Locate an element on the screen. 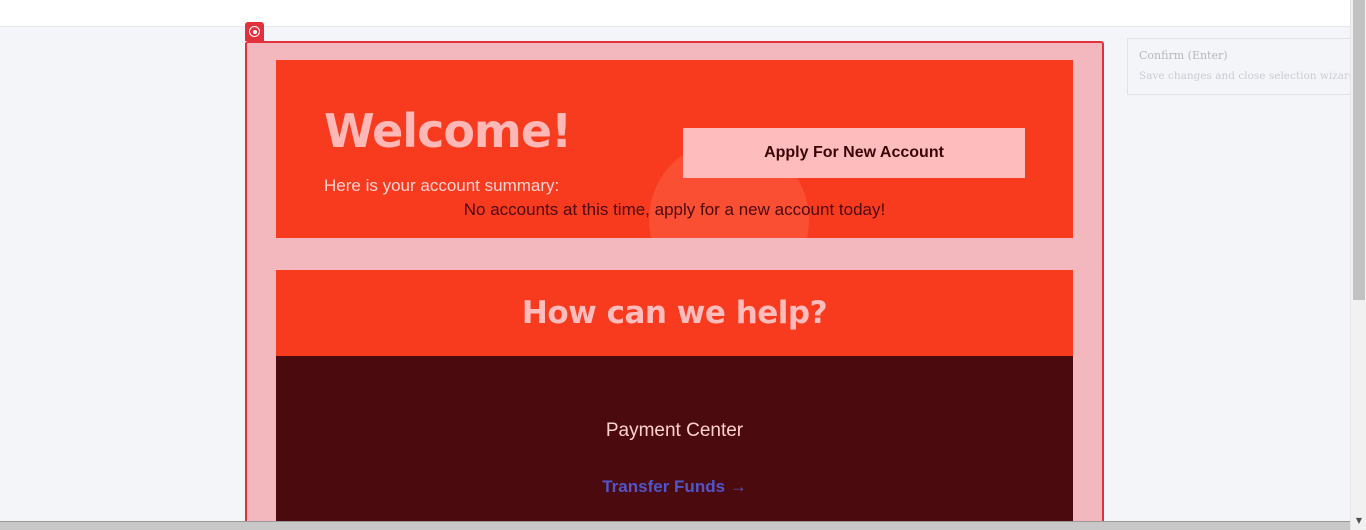 The height and width of the screenshot is (530, 1366). account-summary-label: Here is your account summary: is located at coordinates (442, 185).